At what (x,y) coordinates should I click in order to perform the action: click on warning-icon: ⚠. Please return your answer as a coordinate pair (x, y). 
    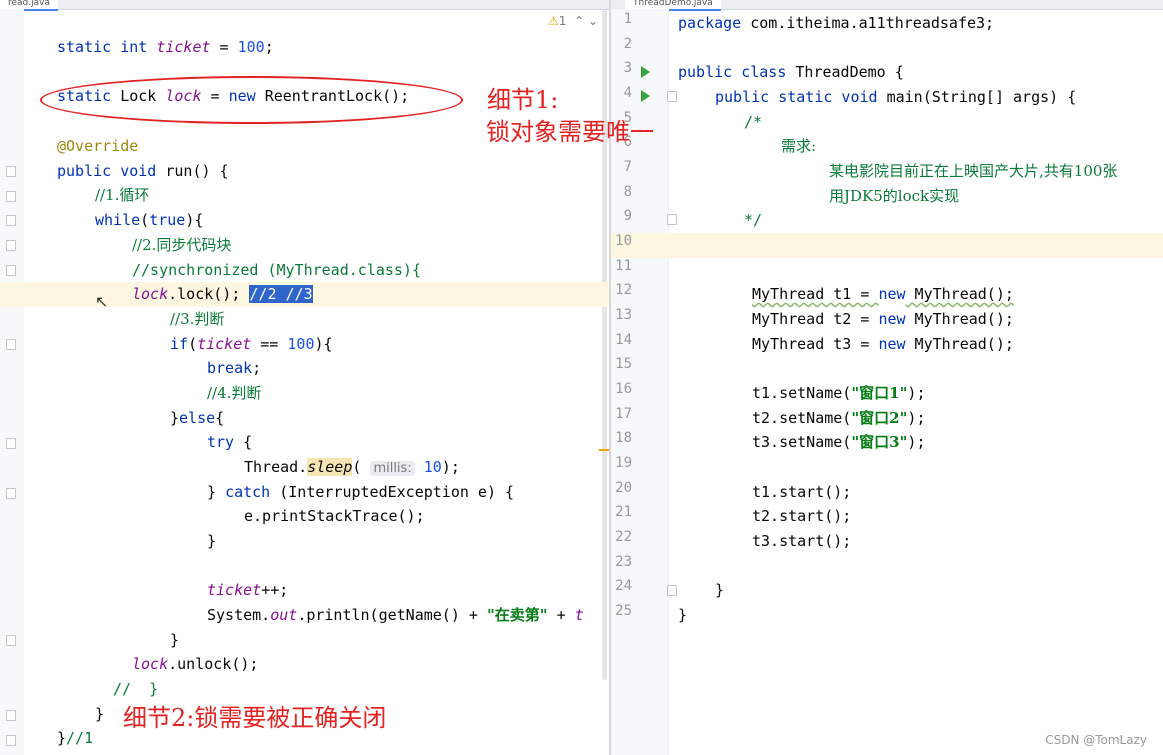
    Looking at the image, I should click on (553, 21).